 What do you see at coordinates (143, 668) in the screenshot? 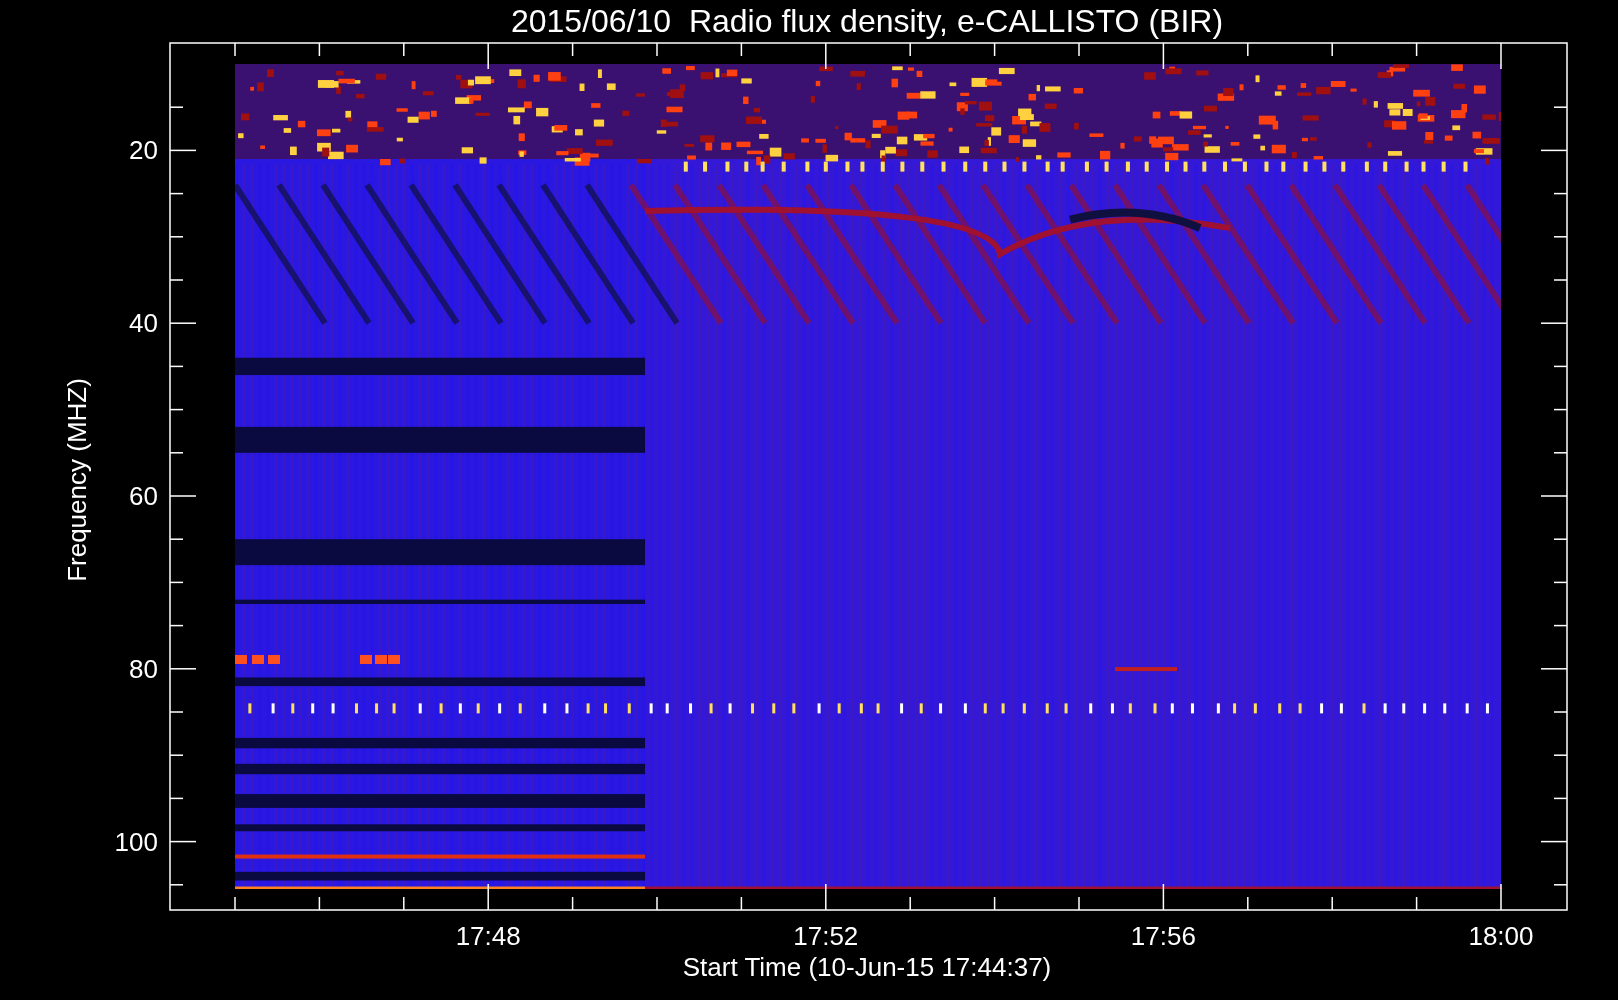
I see `y-tick-label: 80` at bounding box center [143, 668].